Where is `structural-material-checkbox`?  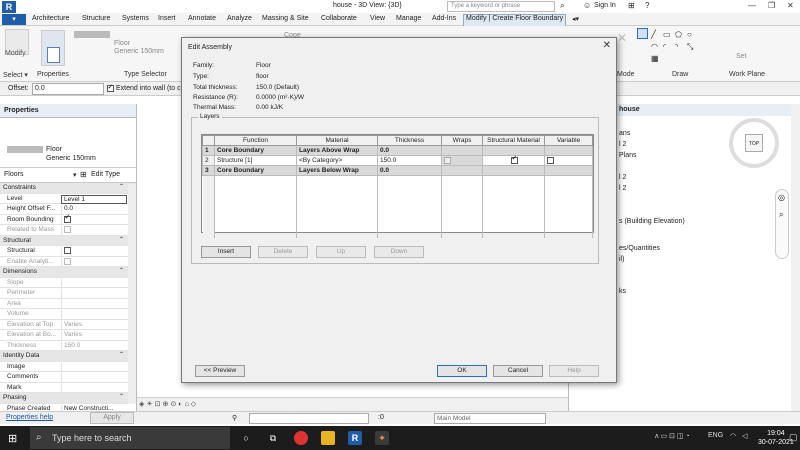
structural-material-checkbox is located at coordinates (514, 159).